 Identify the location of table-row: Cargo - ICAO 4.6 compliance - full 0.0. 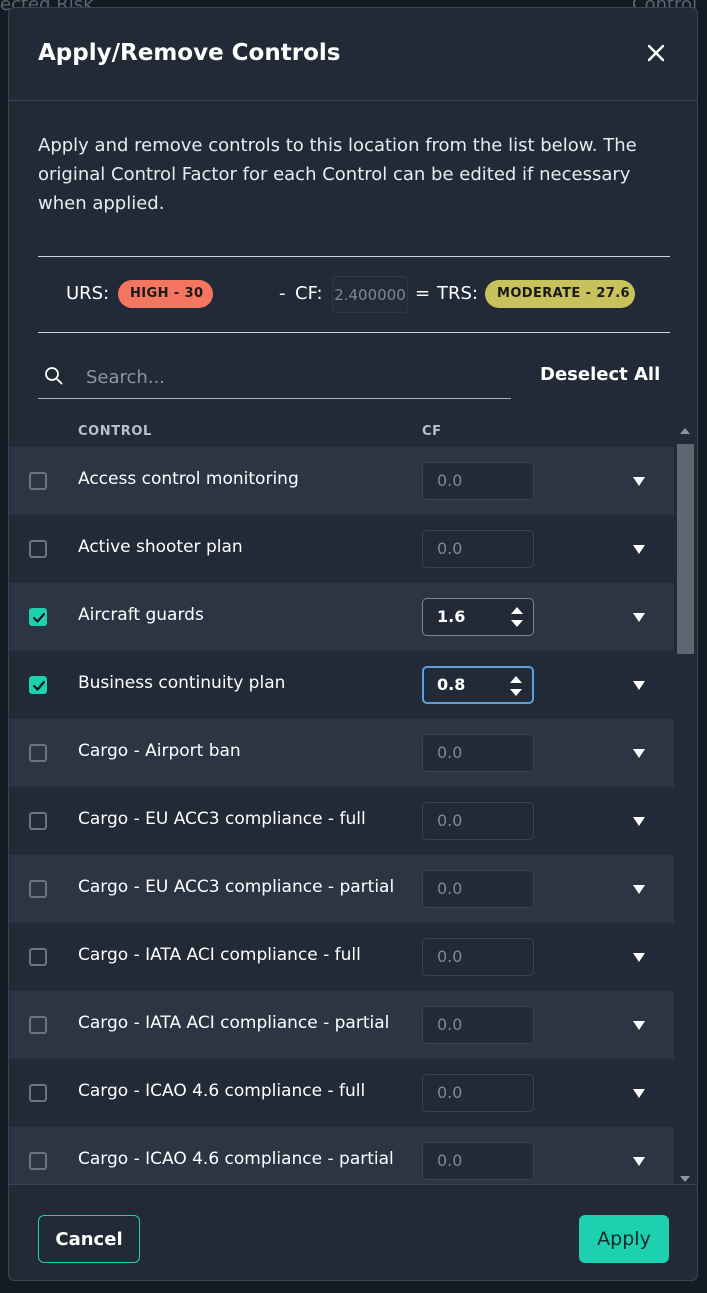
(341, 1093).